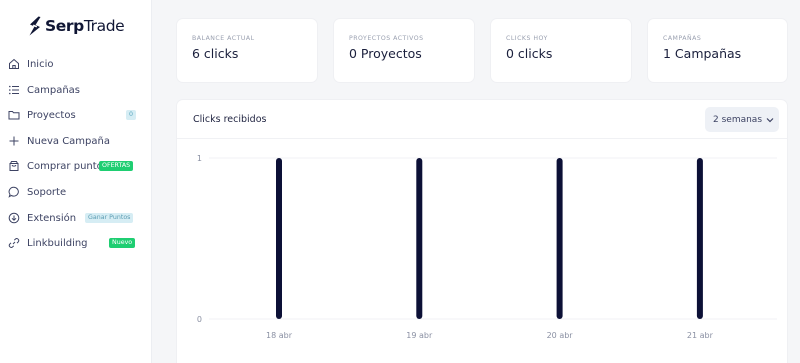 The width and height of the screenshot is (800, 363). Describe the element at coordinates (279, 335) in the screenshot. I see `x-tick-label: 18 abr` at that location.